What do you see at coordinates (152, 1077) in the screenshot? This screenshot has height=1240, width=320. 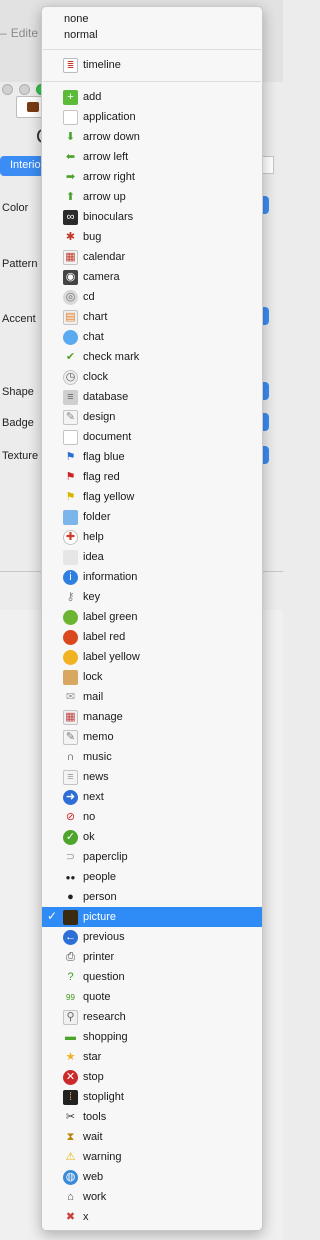 I see `menu-item-stop: ✕ stop` at bounding box center [152, 1077].